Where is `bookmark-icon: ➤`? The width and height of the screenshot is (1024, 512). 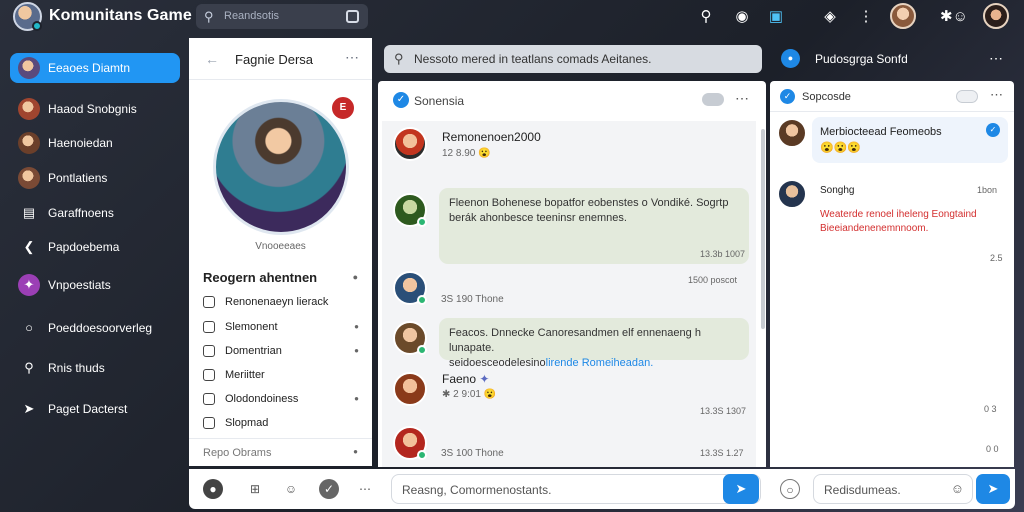 bookmark-icon: ➤ is located at coordinates (29, 408).